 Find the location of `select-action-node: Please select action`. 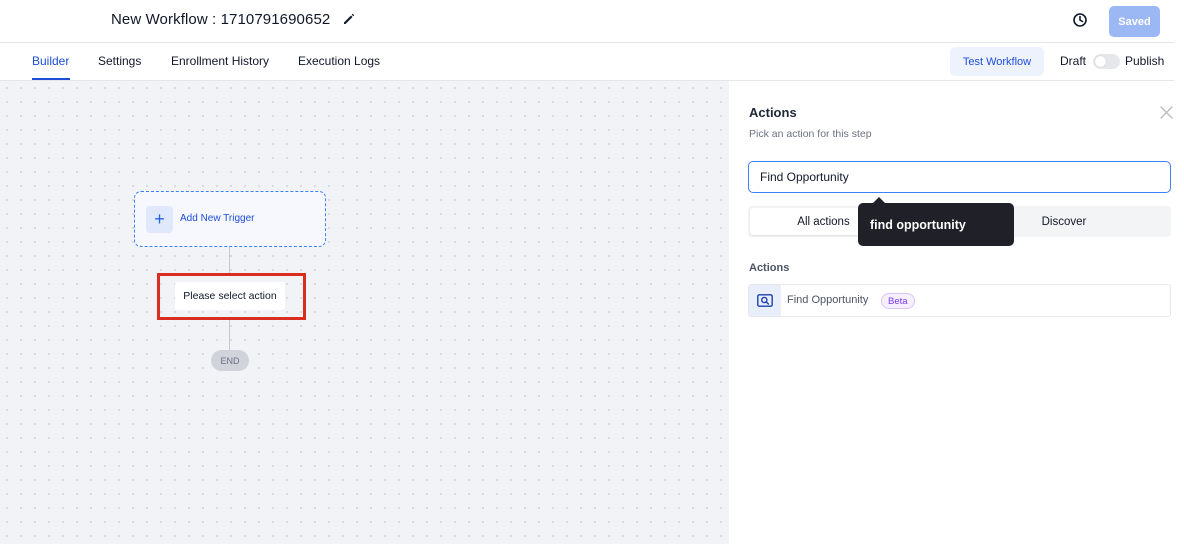

select-action-node: Please select action is located at coordinates (230, 296).